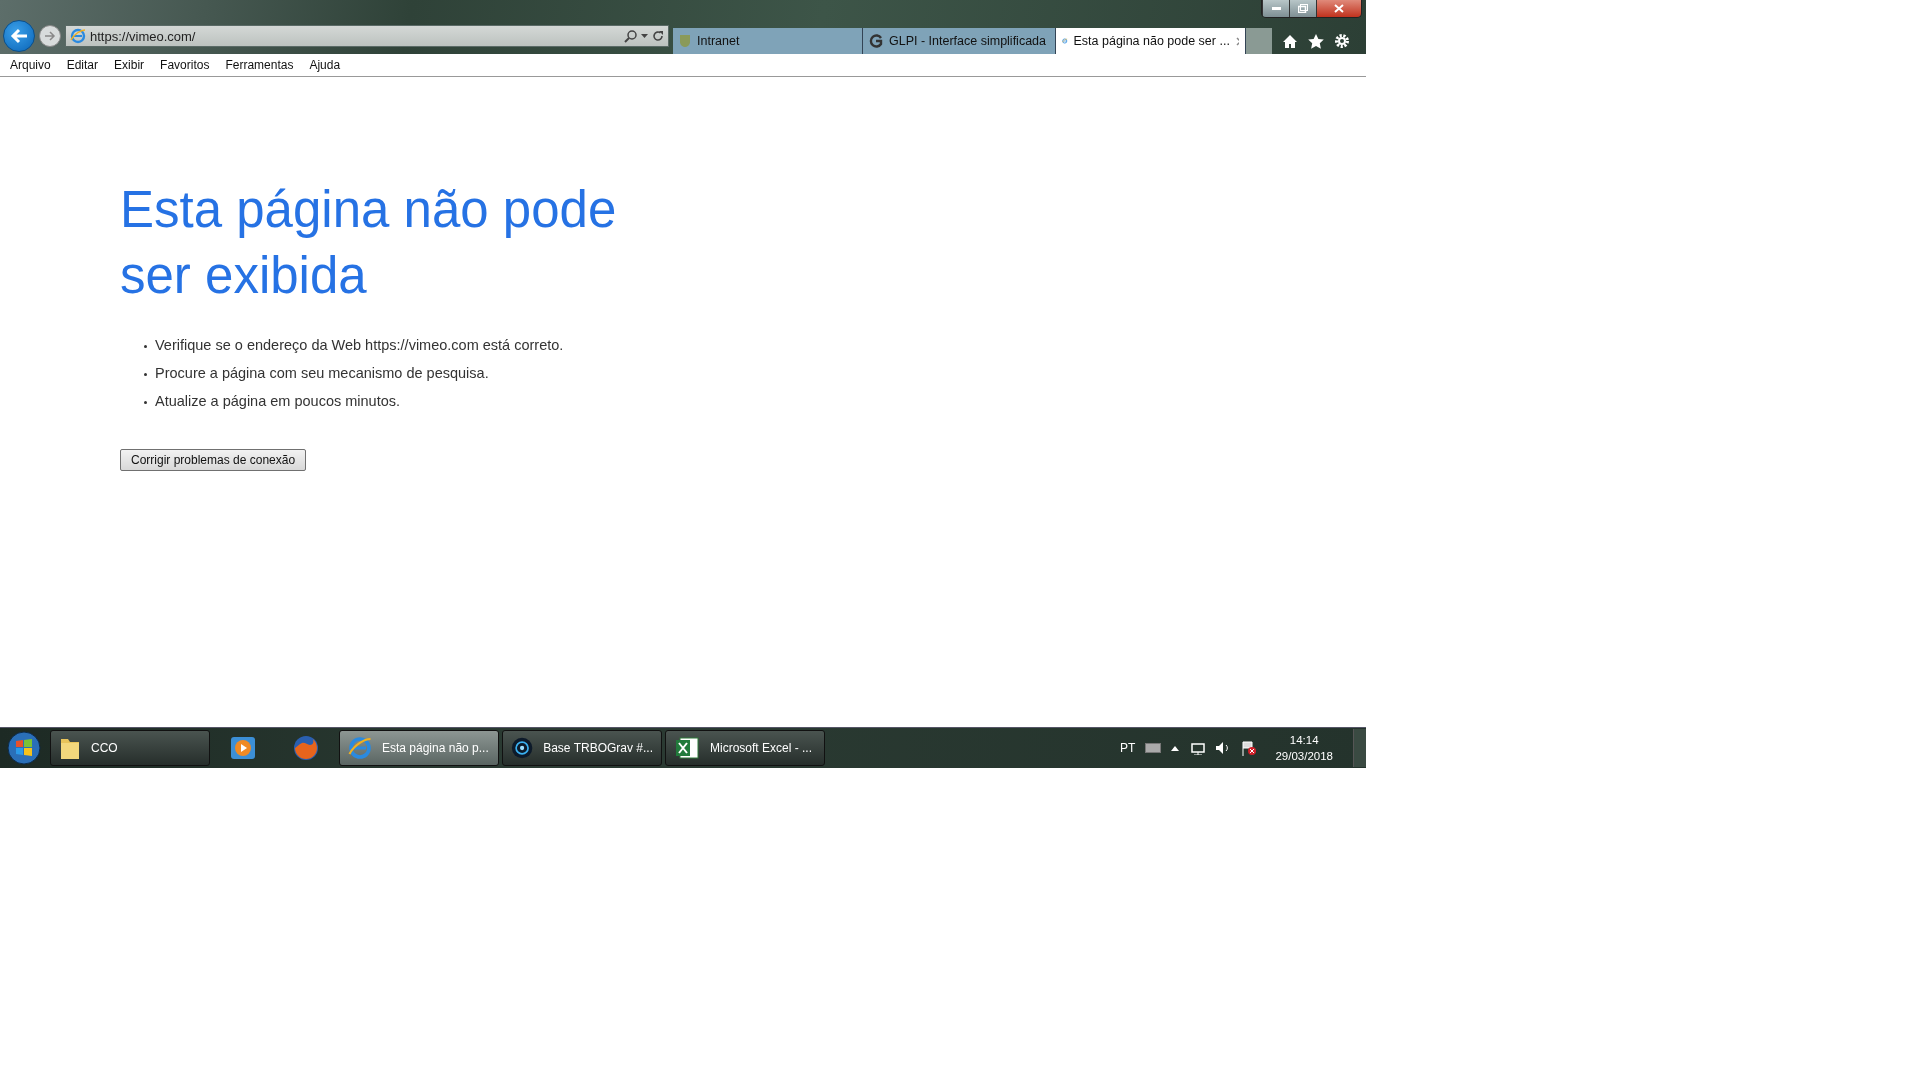 The image size is (1920, 1080). What do you see at coordinates (876, 41) in the screenshot?
I see `g-logo-icon` at bounding box center [876, 41].